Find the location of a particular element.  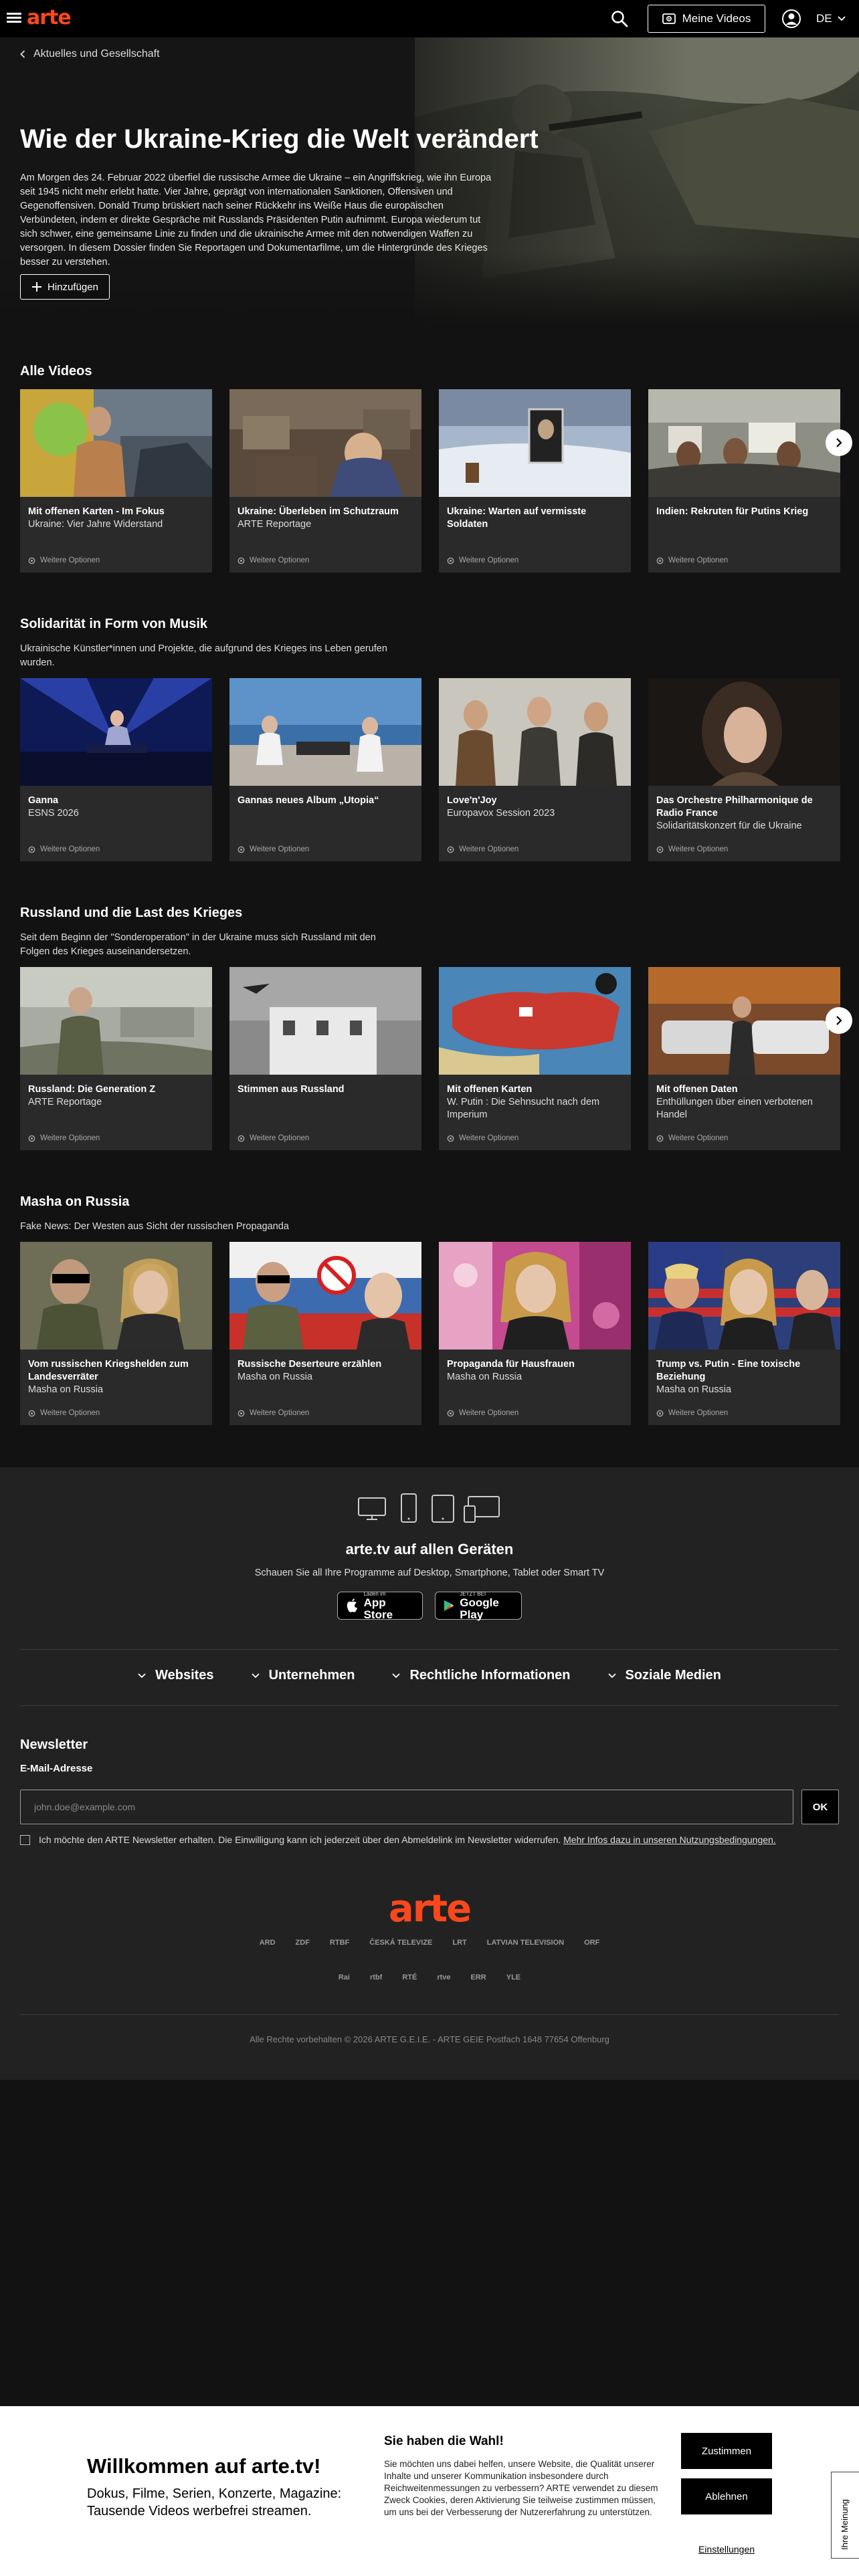

app-store-button: Laden im App Store is located at coordinates (380, 1606).